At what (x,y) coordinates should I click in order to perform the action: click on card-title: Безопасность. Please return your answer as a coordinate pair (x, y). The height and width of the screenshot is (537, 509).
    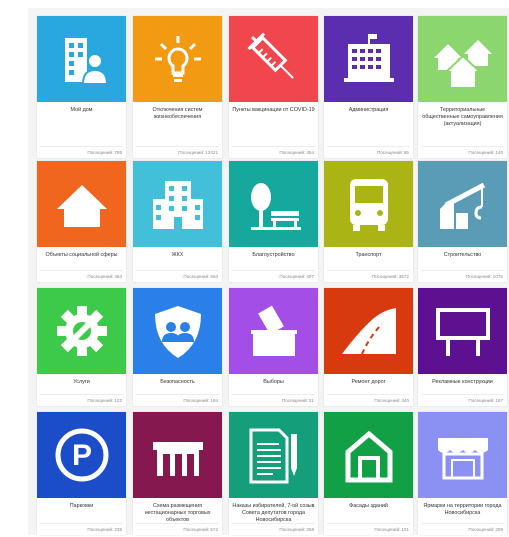
    Looking at the image, I should click on (177, 382).